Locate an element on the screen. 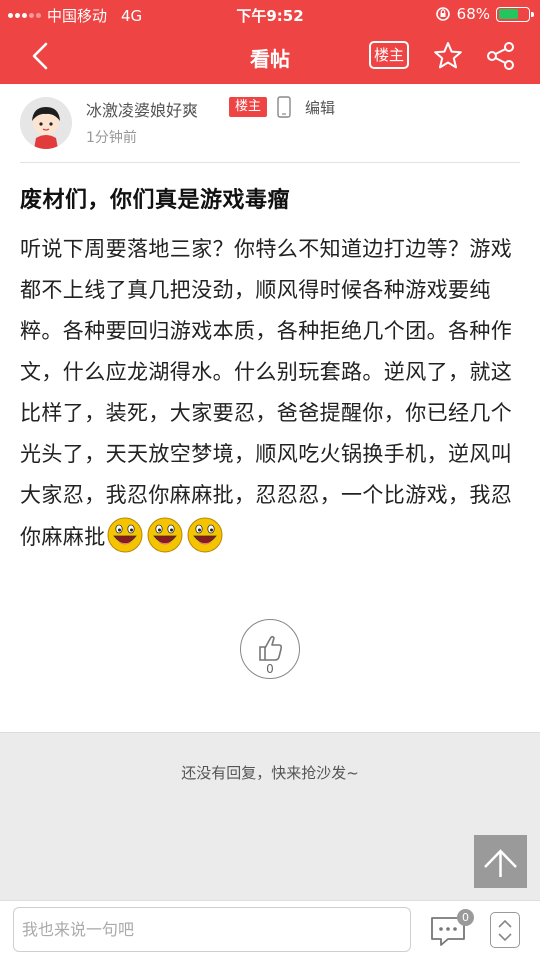 The image size is (540, 960). owner-only-button: 楼主 is located at coordinates (389, 55).